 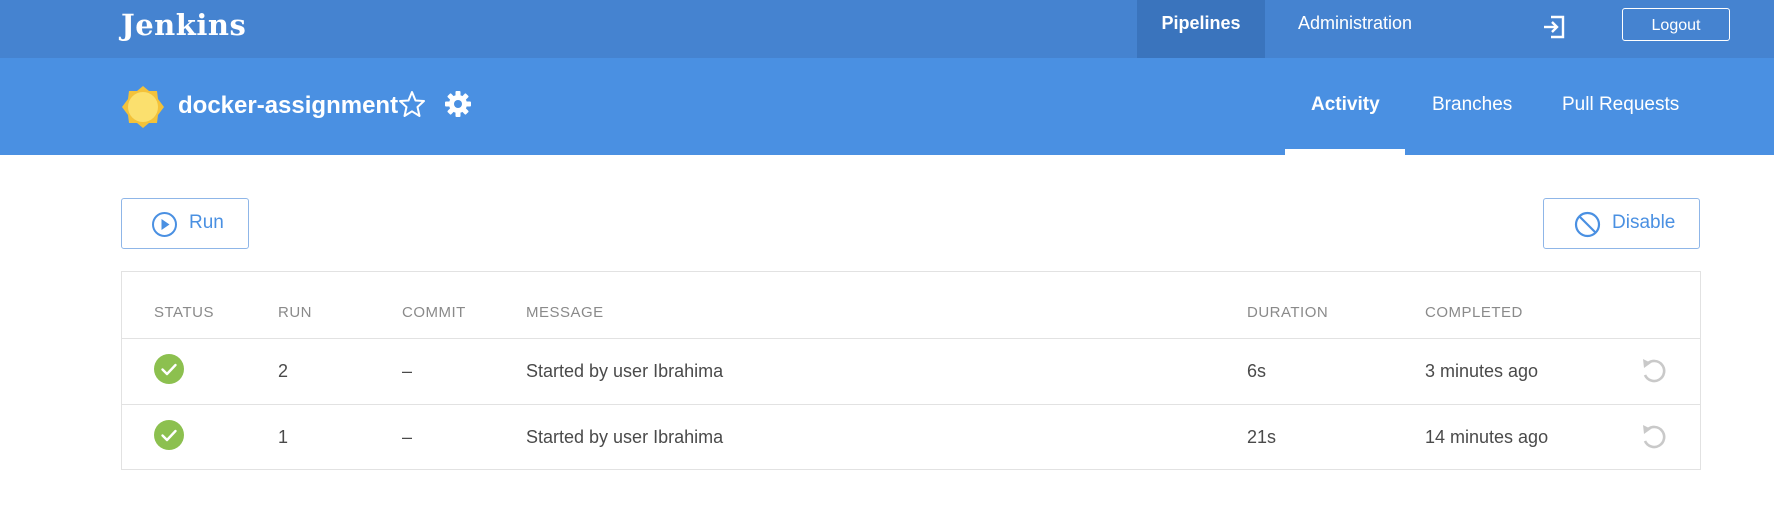 What do you see at coordinates (458, 104) in the screenshot?
I see `gear-icon` at bounding box center [458, 104].